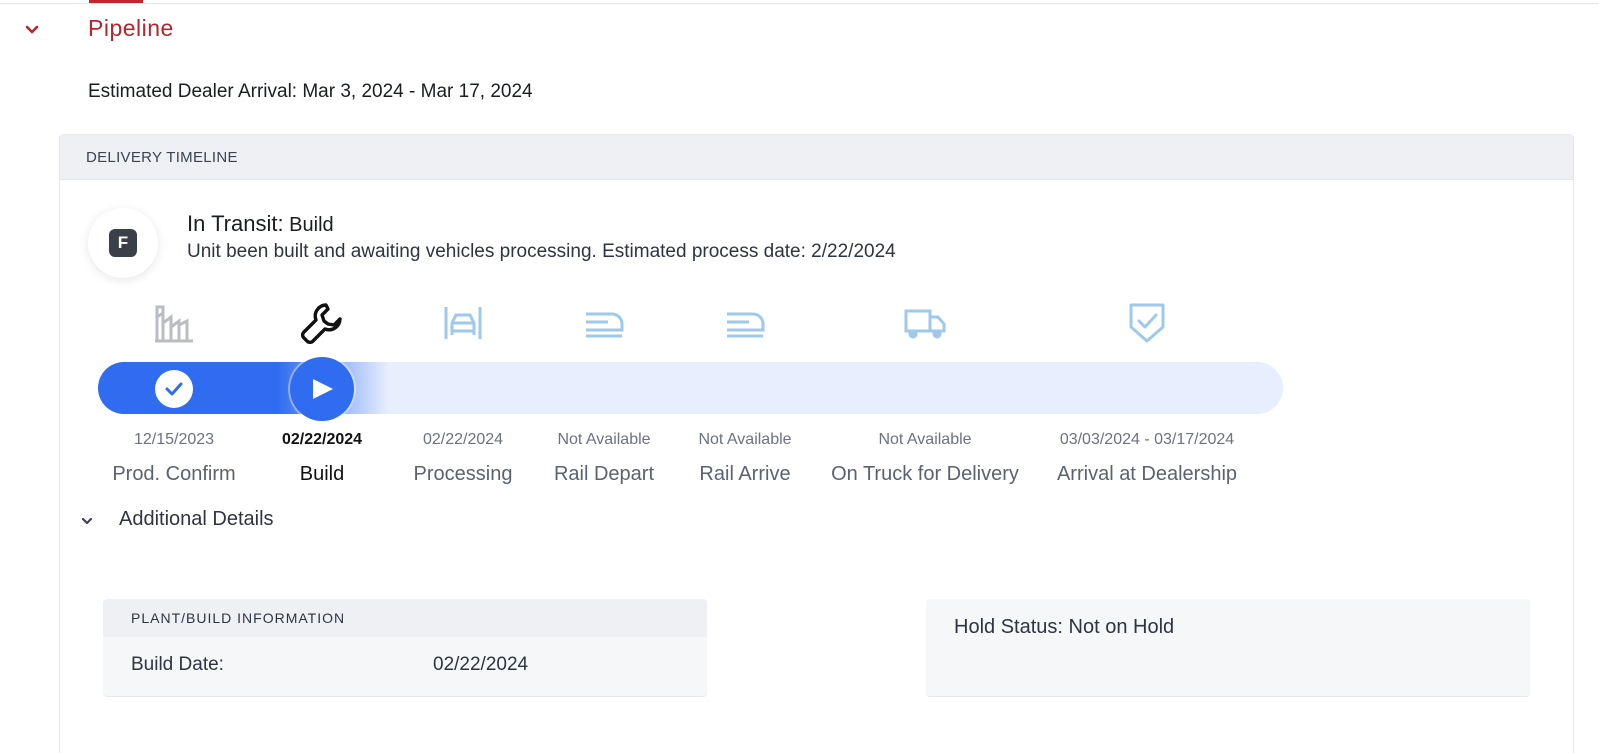  I want to click on active-tab-indicator, so click(116, 1).